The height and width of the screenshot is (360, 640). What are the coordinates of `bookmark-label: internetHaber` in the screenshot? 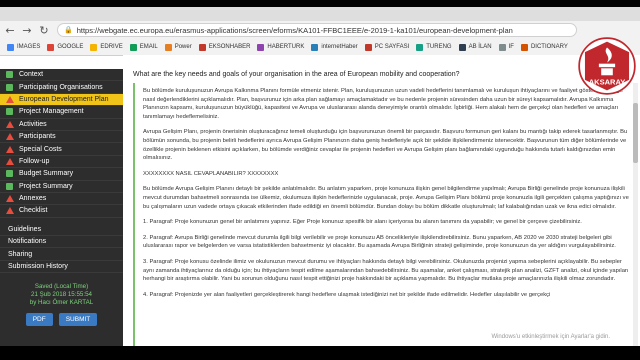 It's located at (339, 47).